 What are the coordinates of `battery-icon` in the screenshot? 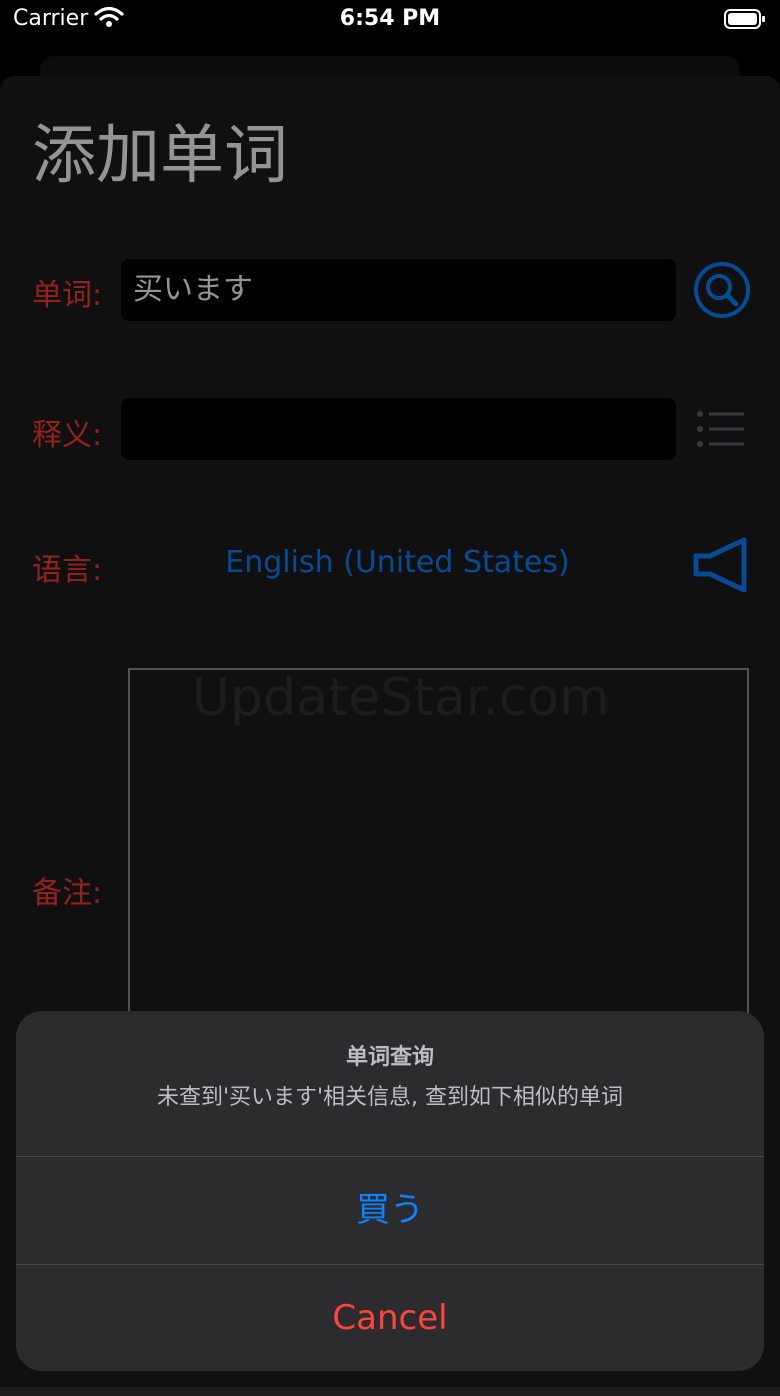 It's located at (744, 19).